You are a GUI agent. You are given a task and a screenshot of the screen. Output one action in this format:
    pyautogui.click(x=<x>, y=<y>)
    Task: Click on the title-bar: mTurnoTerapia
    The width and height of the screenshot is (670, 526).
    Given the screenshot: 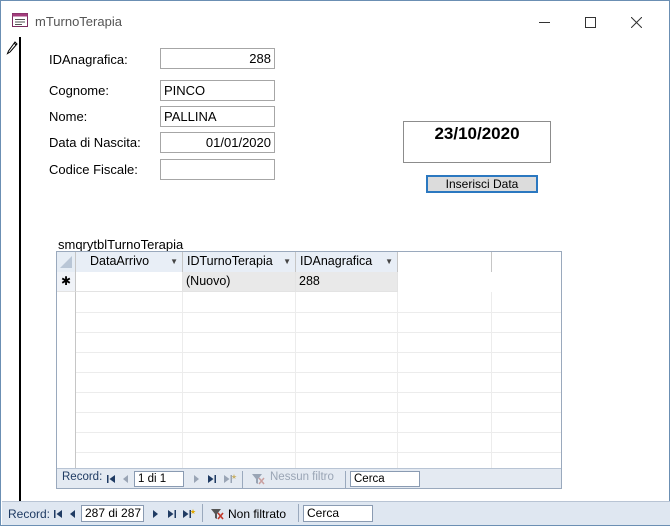 What is the action you would take?
    pyautogui.click(x=335, y=19)
    